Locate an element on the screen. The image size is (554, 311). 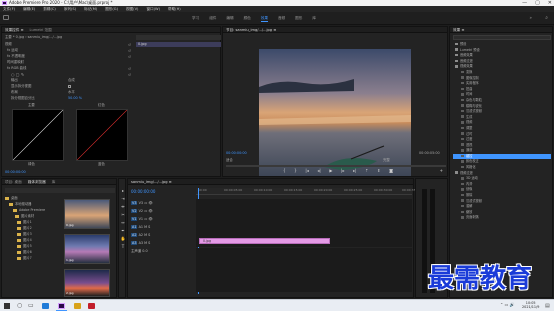
mark-in-icon: { is located at coordinates (284, 171).